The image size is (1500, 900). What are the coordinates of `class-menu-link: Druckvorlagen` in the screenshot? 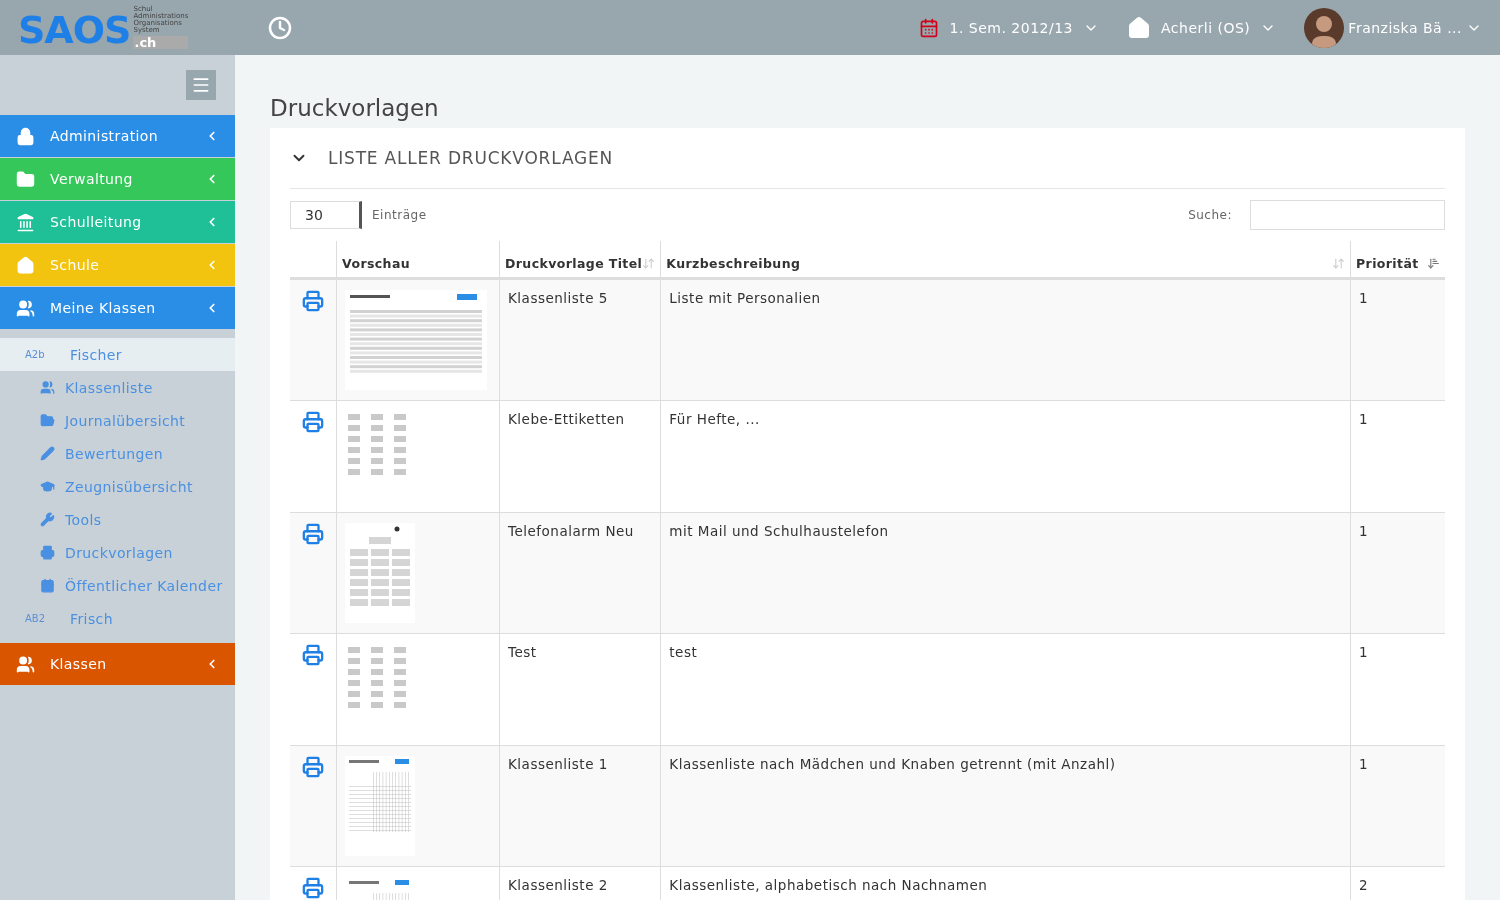 It's located at (117, 552).